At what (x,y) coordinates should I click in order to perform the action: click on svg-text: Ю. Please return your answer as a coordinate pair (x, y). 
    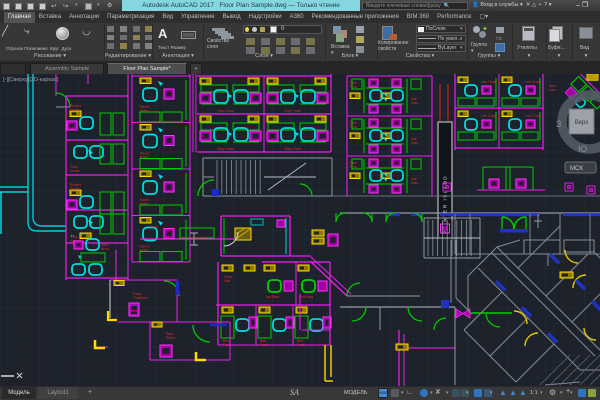
    Looking at the image, I should click on (582, 149).